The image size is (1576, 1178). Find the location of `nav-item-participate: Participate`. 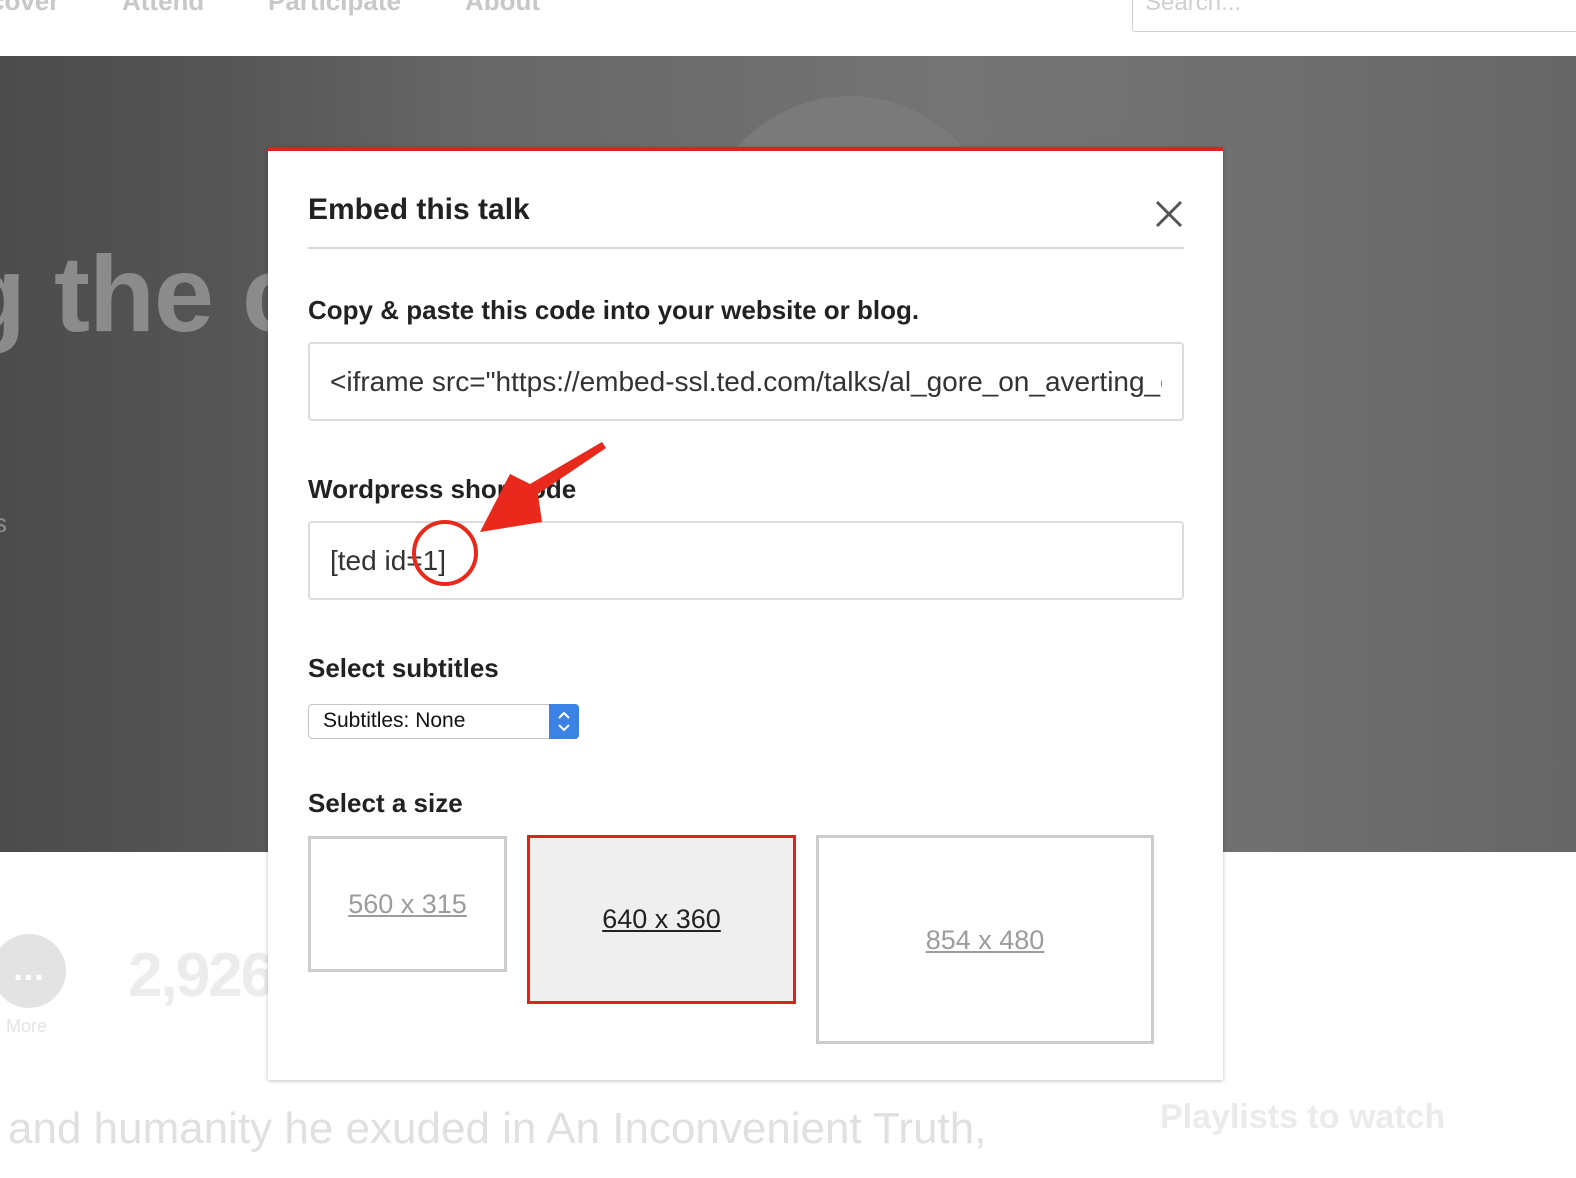

nav-item-participate: Participate is located at coordinates (334, 8).